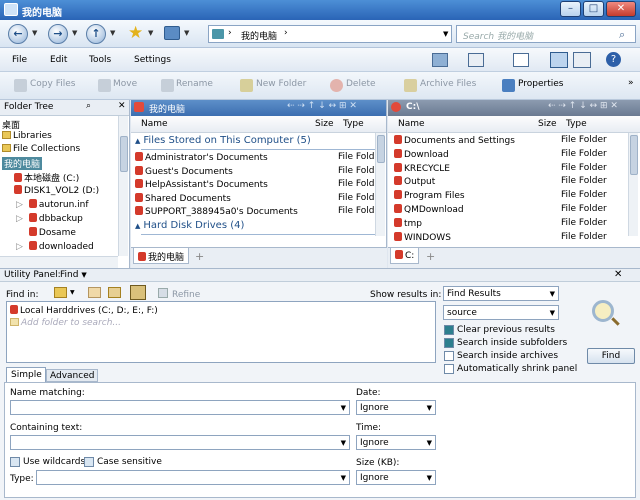  Describe the element at coordinates (631, 83) in the screenshot. I see `toolbar-overflow-icon: »` at that location.